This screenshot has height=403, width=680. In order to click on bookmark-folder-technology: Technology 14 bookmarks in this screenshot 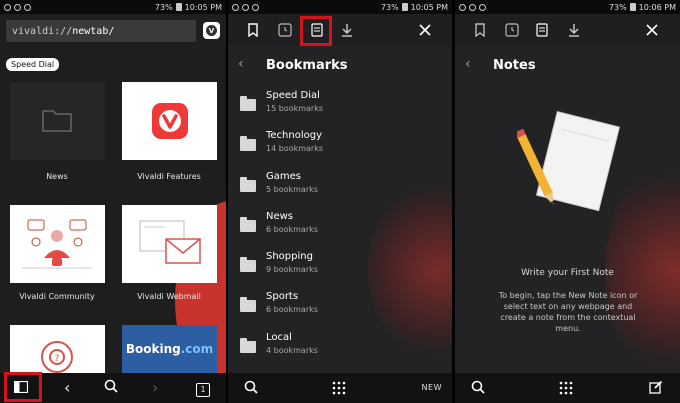, I will do `click(340, 146)`.